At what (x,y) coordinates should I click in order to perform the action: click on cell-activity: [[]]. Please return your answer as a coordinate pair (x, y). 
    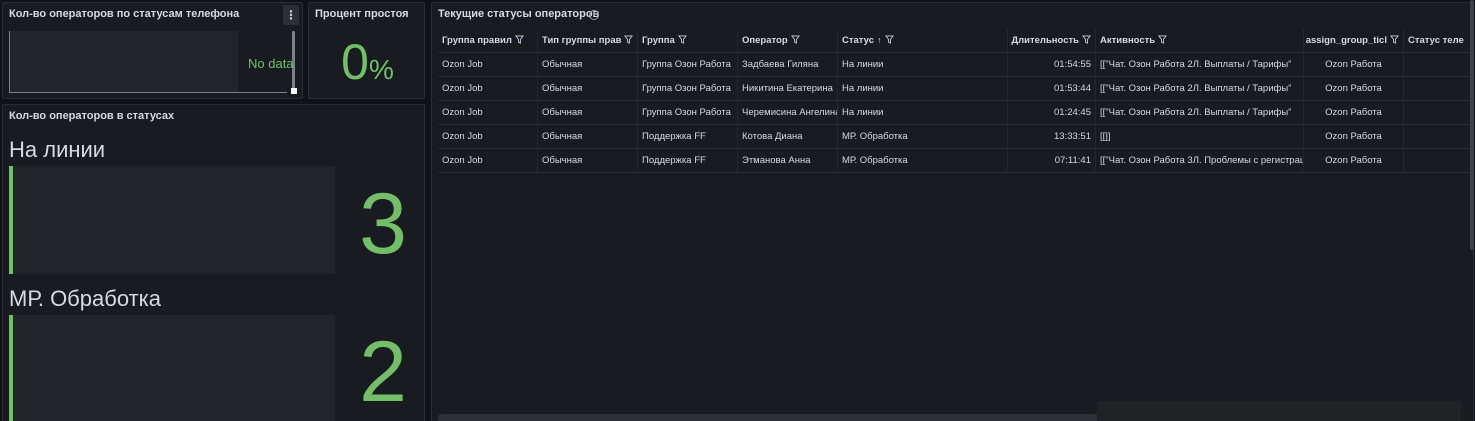
    Looking at the image, I should click on (1200, 137).